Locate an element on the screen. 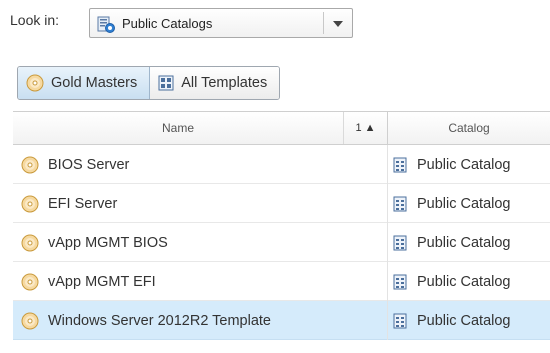 This screenshot has width=550, height=353. chevron-down-icon is located at coordinates (338, 24).